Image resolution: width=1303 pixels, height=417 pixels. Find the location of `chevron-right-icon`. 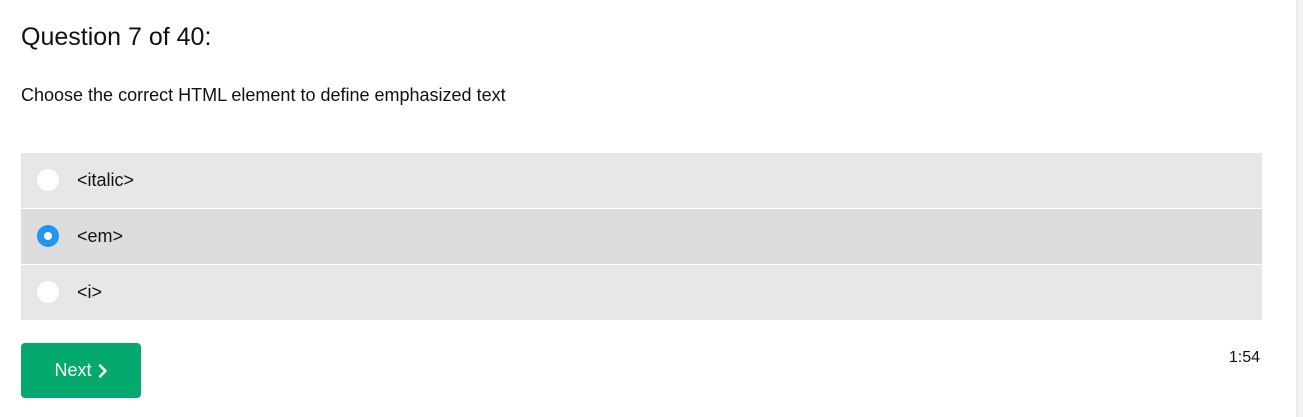

chevron-right-icon is located at coordinates (102, 370).